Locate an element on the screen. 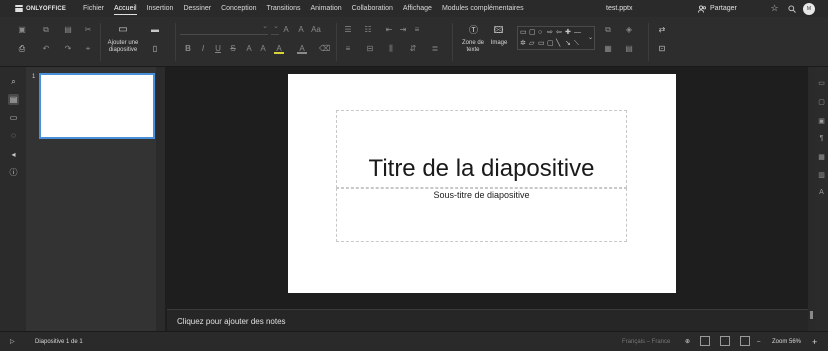  menu-item-conception: Conception is located at coordinates (238, 8).